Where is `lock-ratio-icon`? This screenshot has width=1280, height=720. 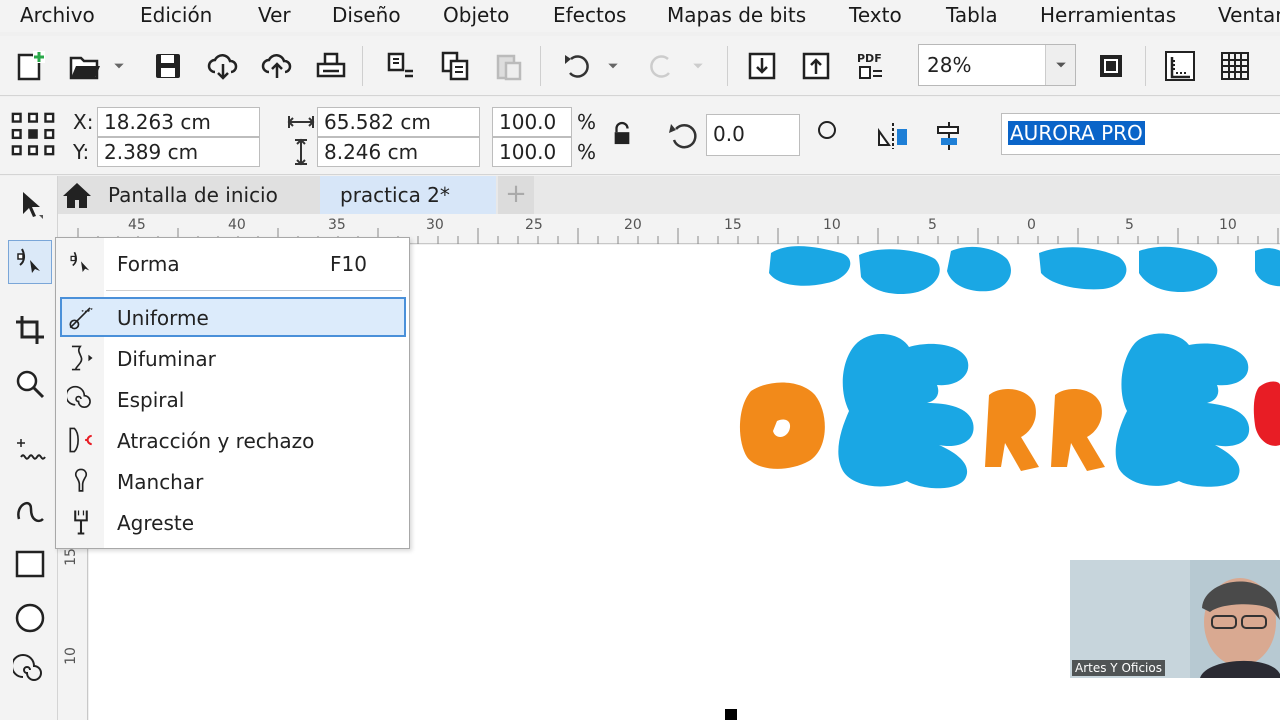 lock-ratio-icon is located at coordinates (622, 136).